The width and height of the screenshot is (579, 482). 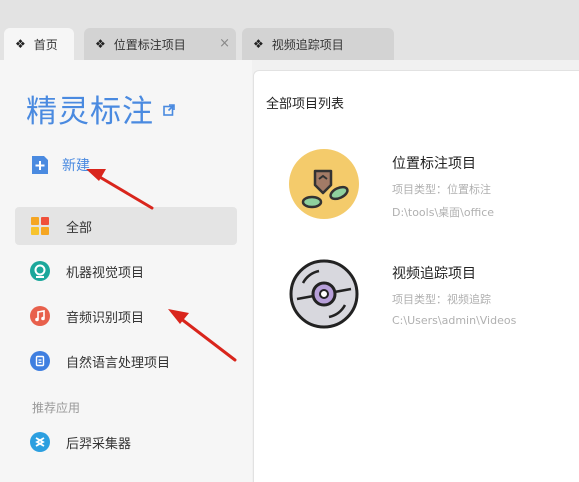 I want to click on location-label-icon, so click(x=324, y=184).